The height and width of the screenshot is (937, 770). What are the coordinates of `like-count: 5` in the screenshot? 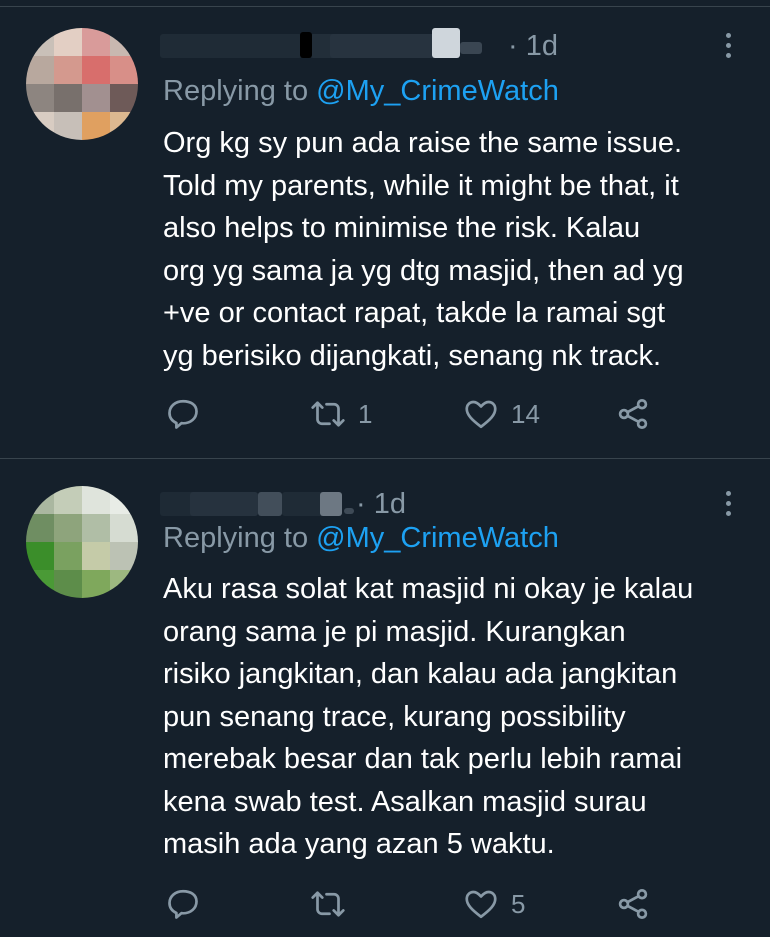 It's located at (518, 903).